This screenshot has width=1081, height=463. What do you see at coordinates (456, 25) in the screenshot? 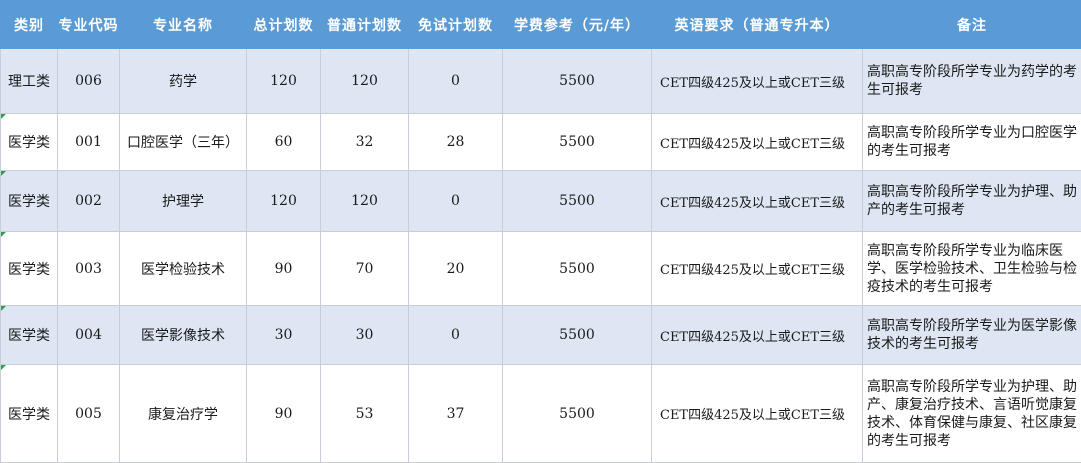
I see `header-exempt: 免试计划数` at bounding box center [456, 25].